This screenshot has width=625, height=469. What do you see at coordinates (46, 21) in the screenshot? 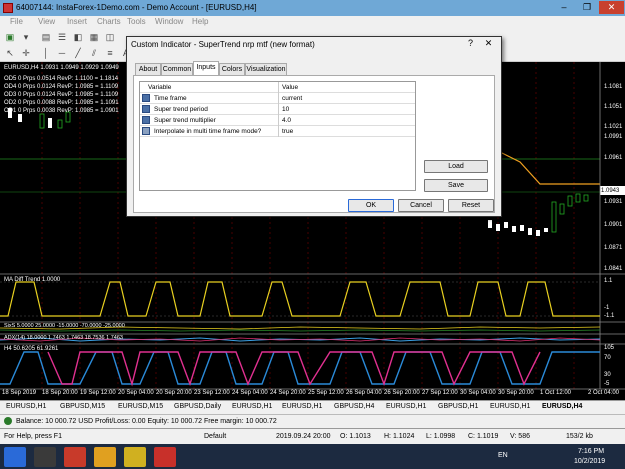
I see `menu-view: View` at bounding box center [46, 21].